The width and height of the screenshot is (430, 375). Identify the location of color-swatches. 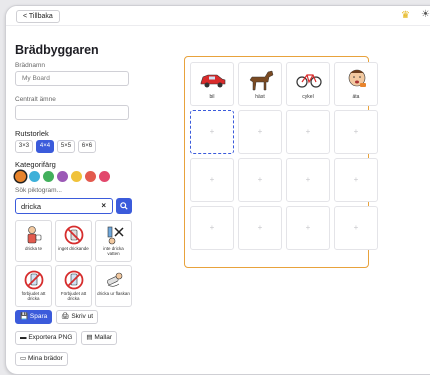
(62, 176).